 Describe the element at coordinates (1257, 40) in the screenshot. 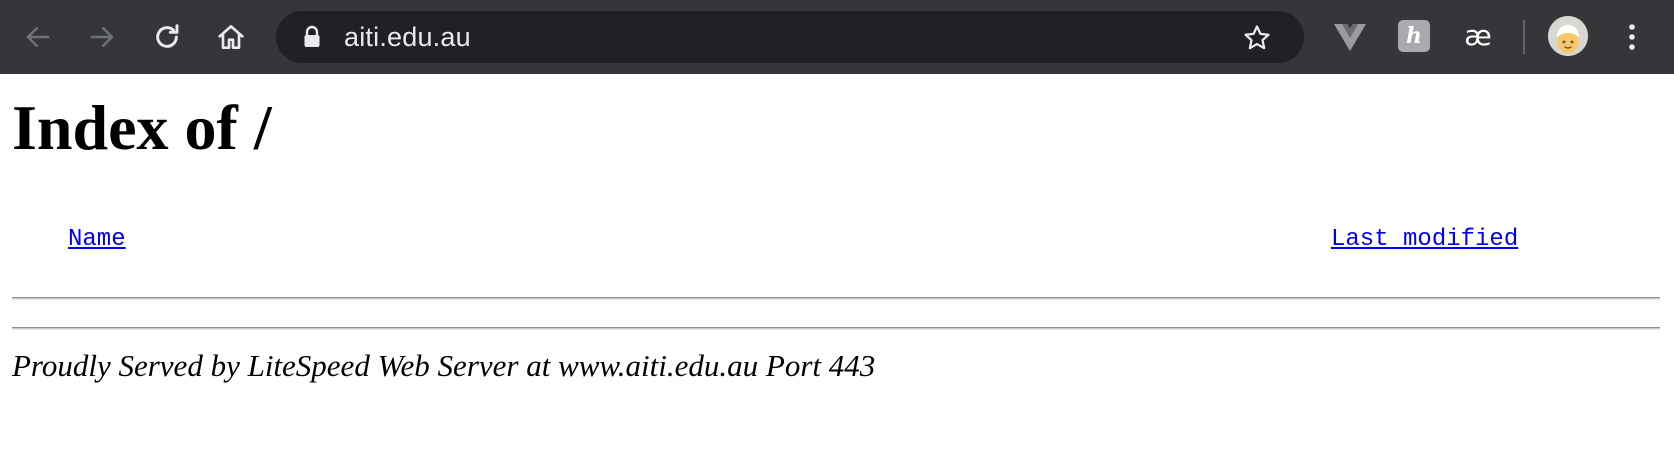

I see `star-icon` at that location.